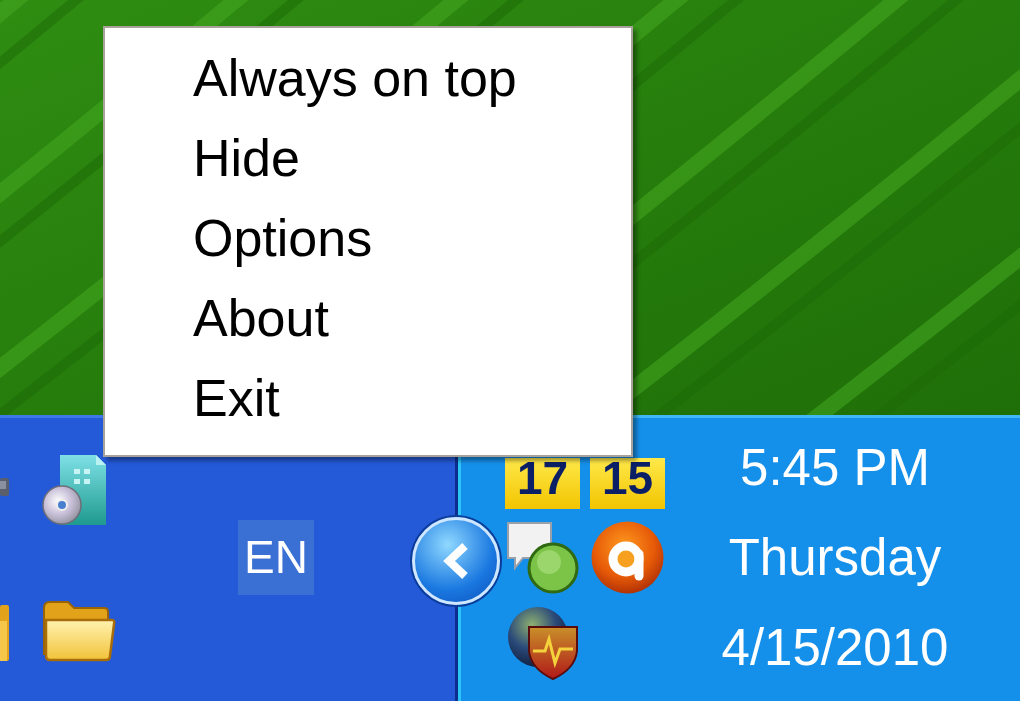 The image size is (1020, 701). Describe the element at coordinates (368, 78) in the screenshot. I see `menu-item: Always on top` at that location.